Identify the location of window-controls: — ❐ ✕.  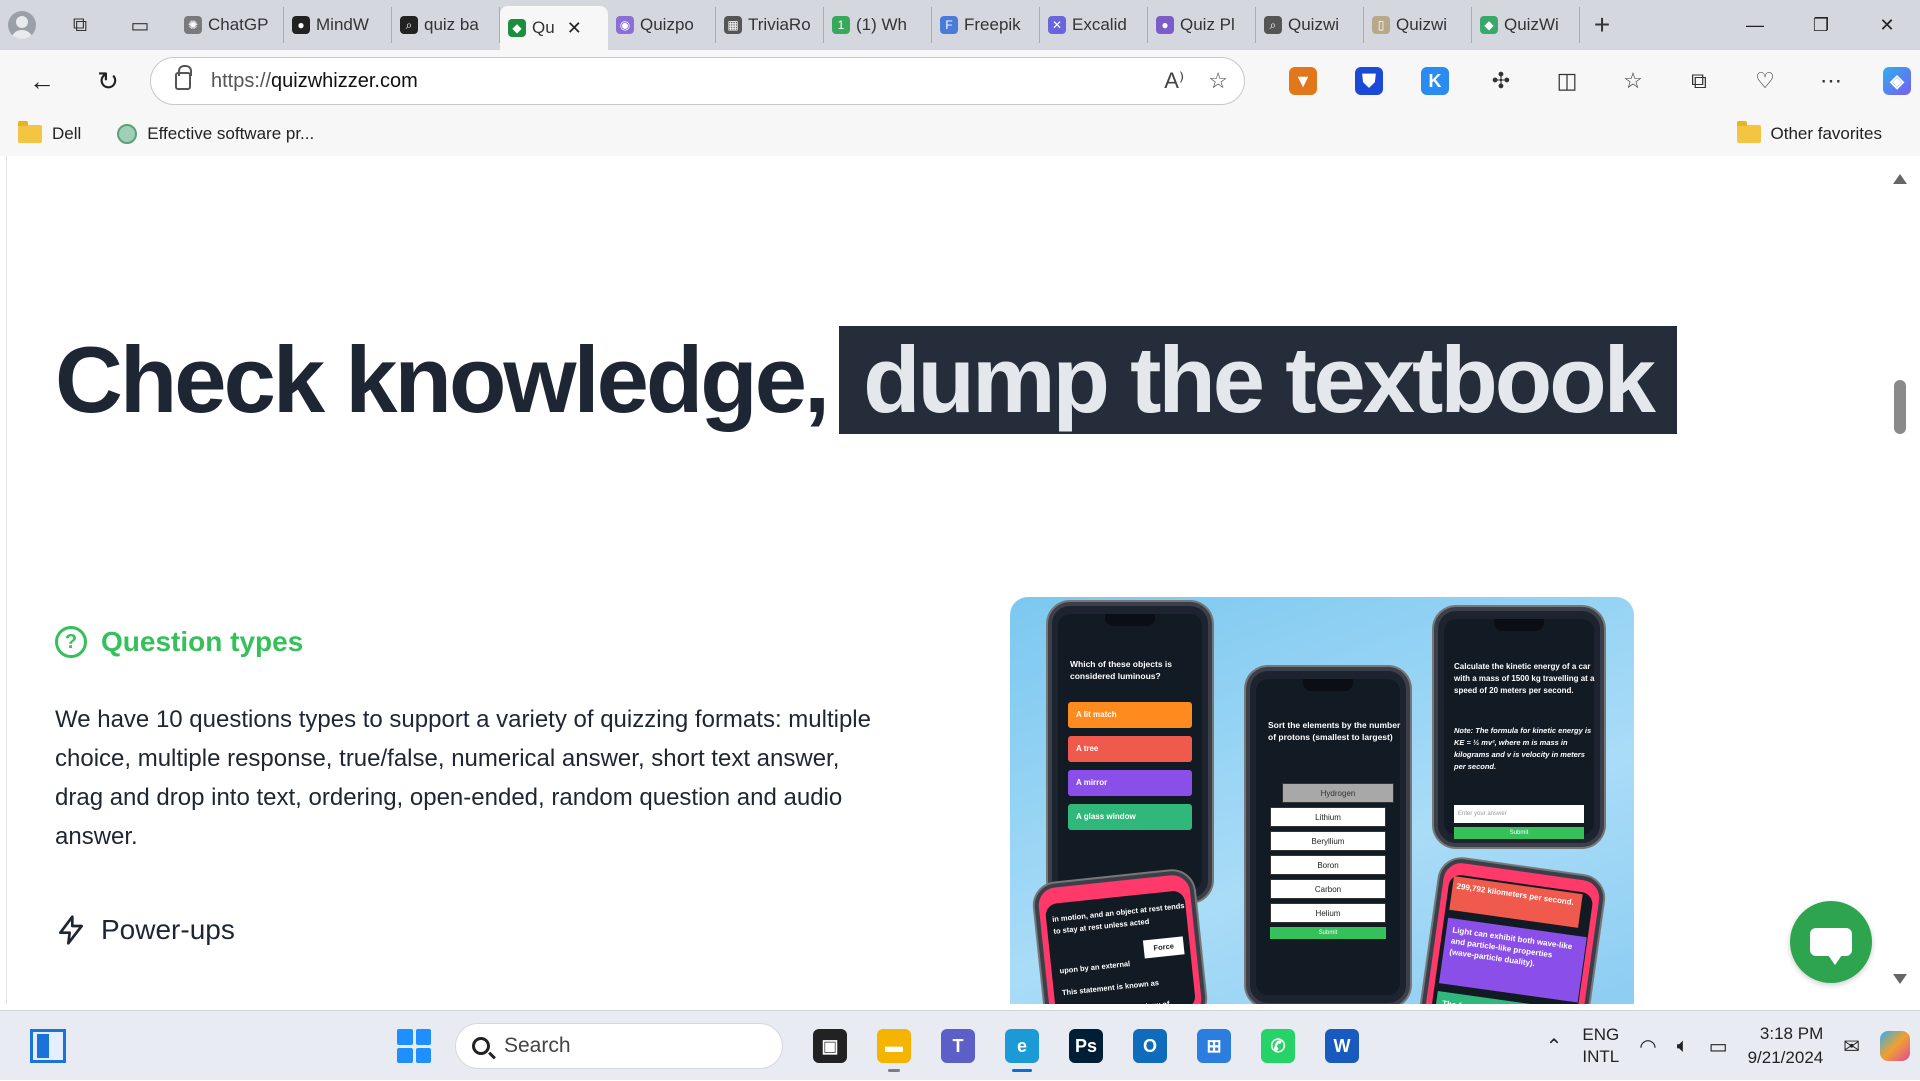
(1821, 25).